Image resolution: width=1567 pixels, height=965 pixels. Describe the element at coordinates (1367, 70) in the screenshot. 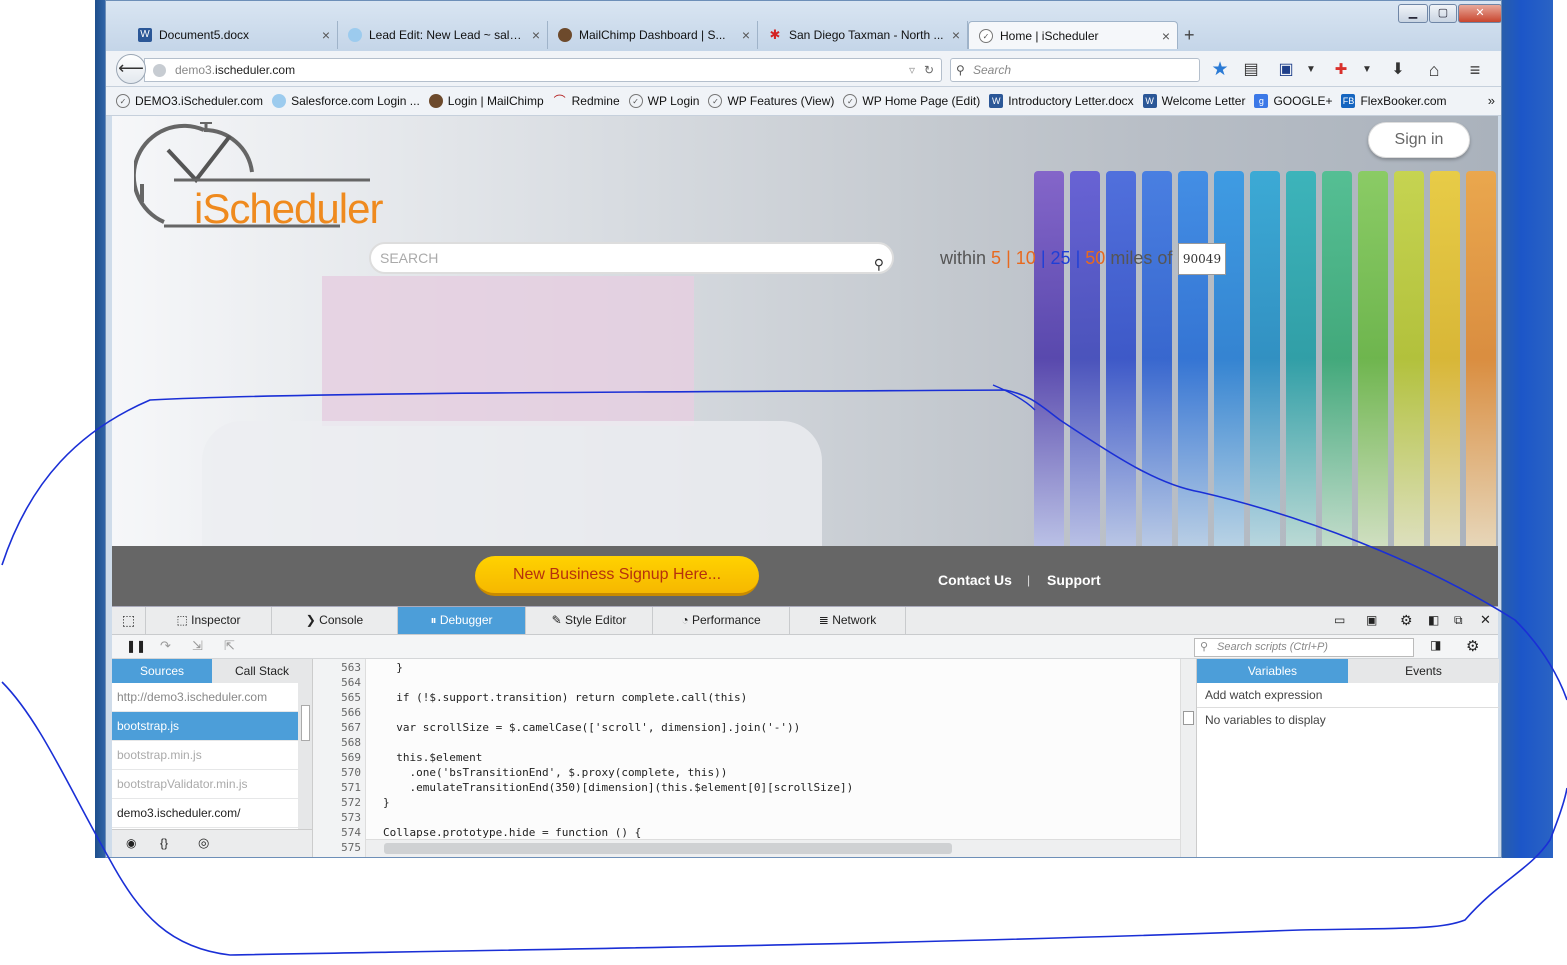

I see `addon-dropdown-icon: ▼` at that location.